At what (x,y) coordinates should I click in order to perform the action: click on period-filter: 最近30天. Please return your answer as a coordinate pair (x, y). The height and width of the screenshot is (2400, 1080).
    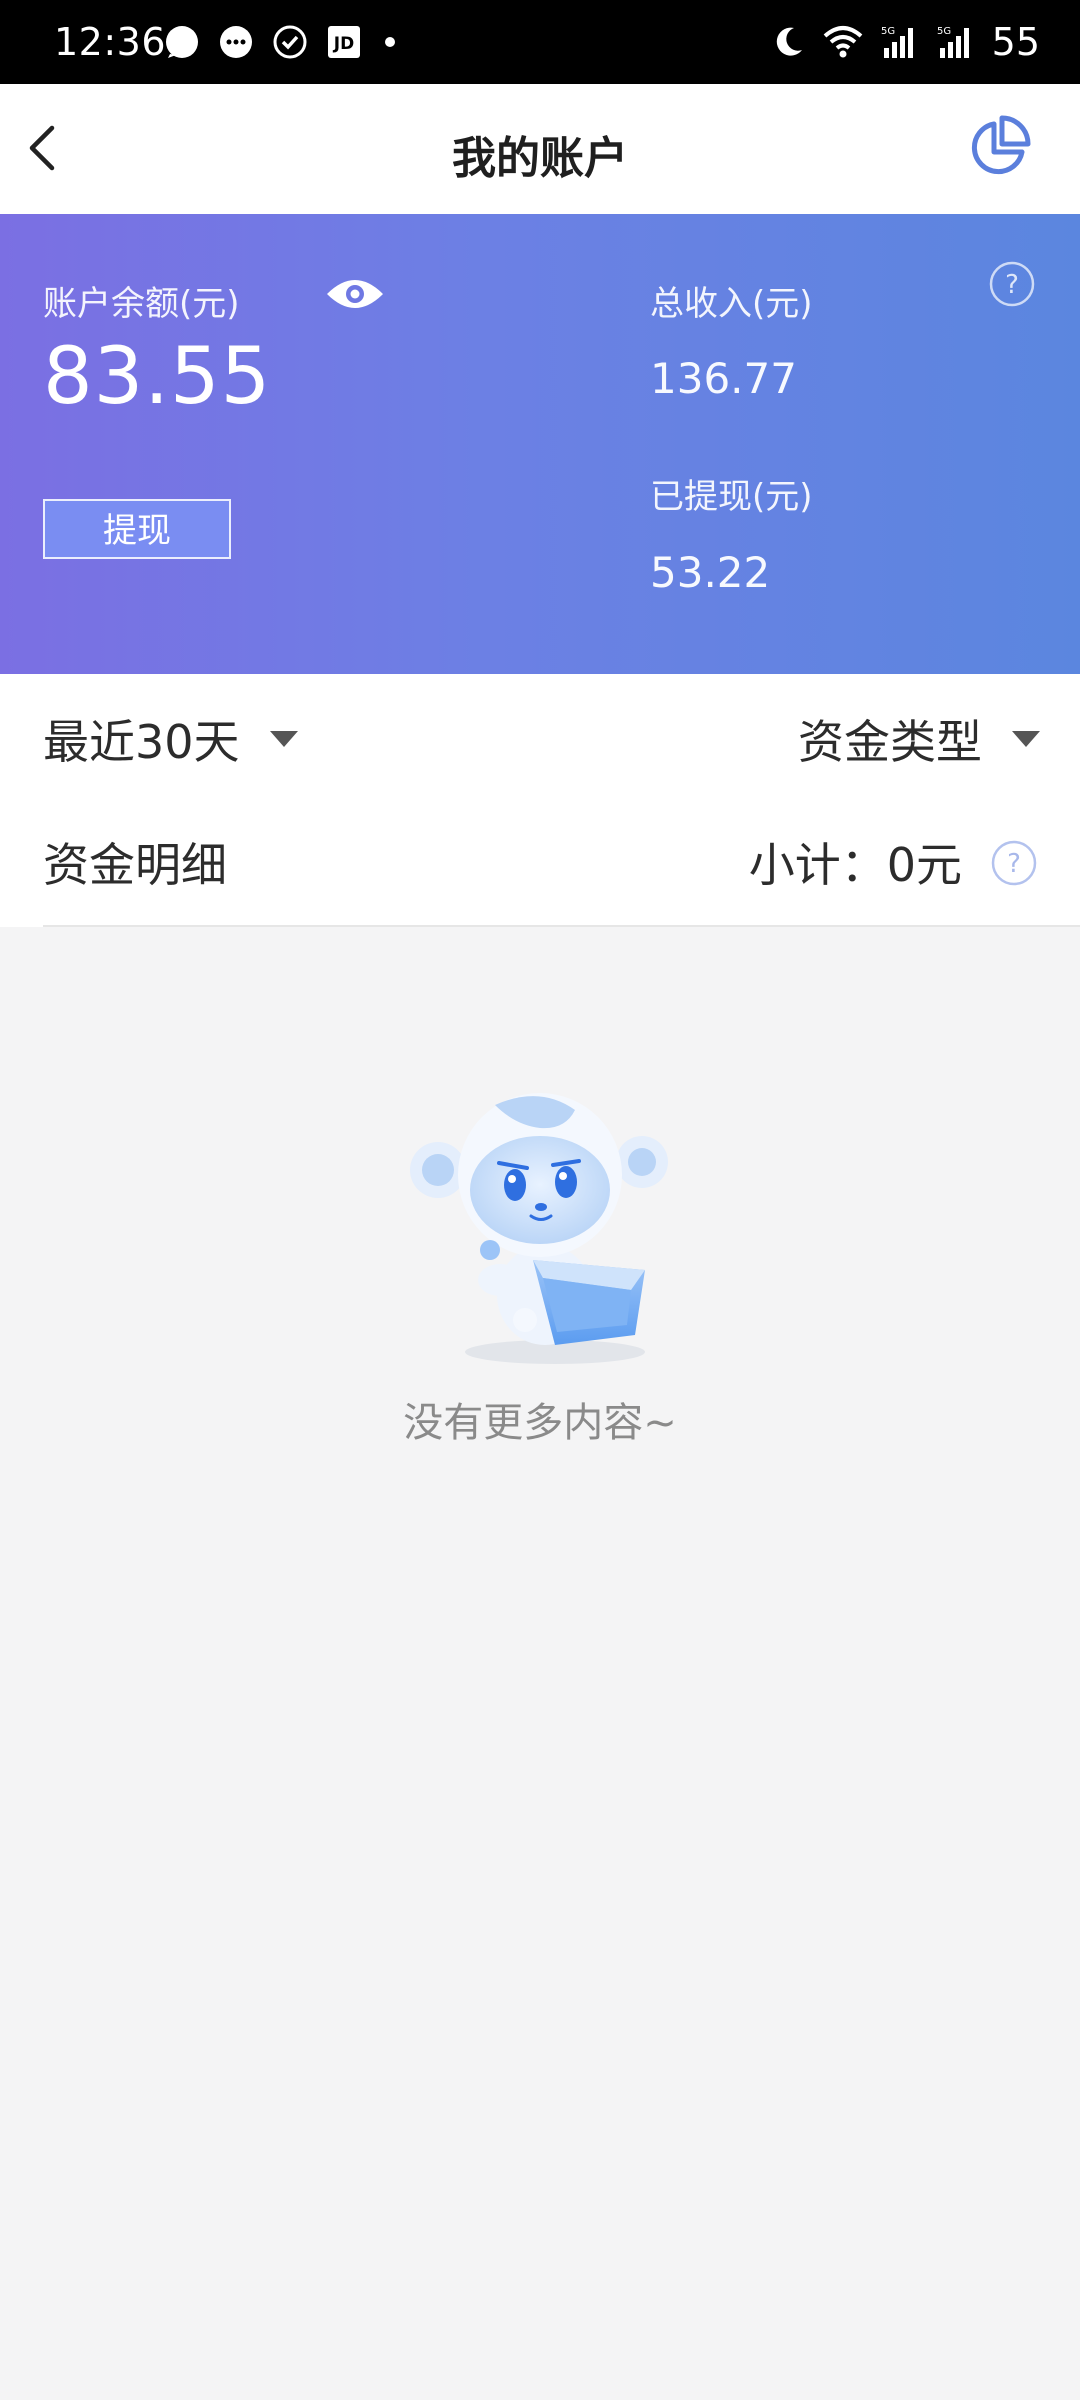
    Looking at the image, I should click on (170, 739).